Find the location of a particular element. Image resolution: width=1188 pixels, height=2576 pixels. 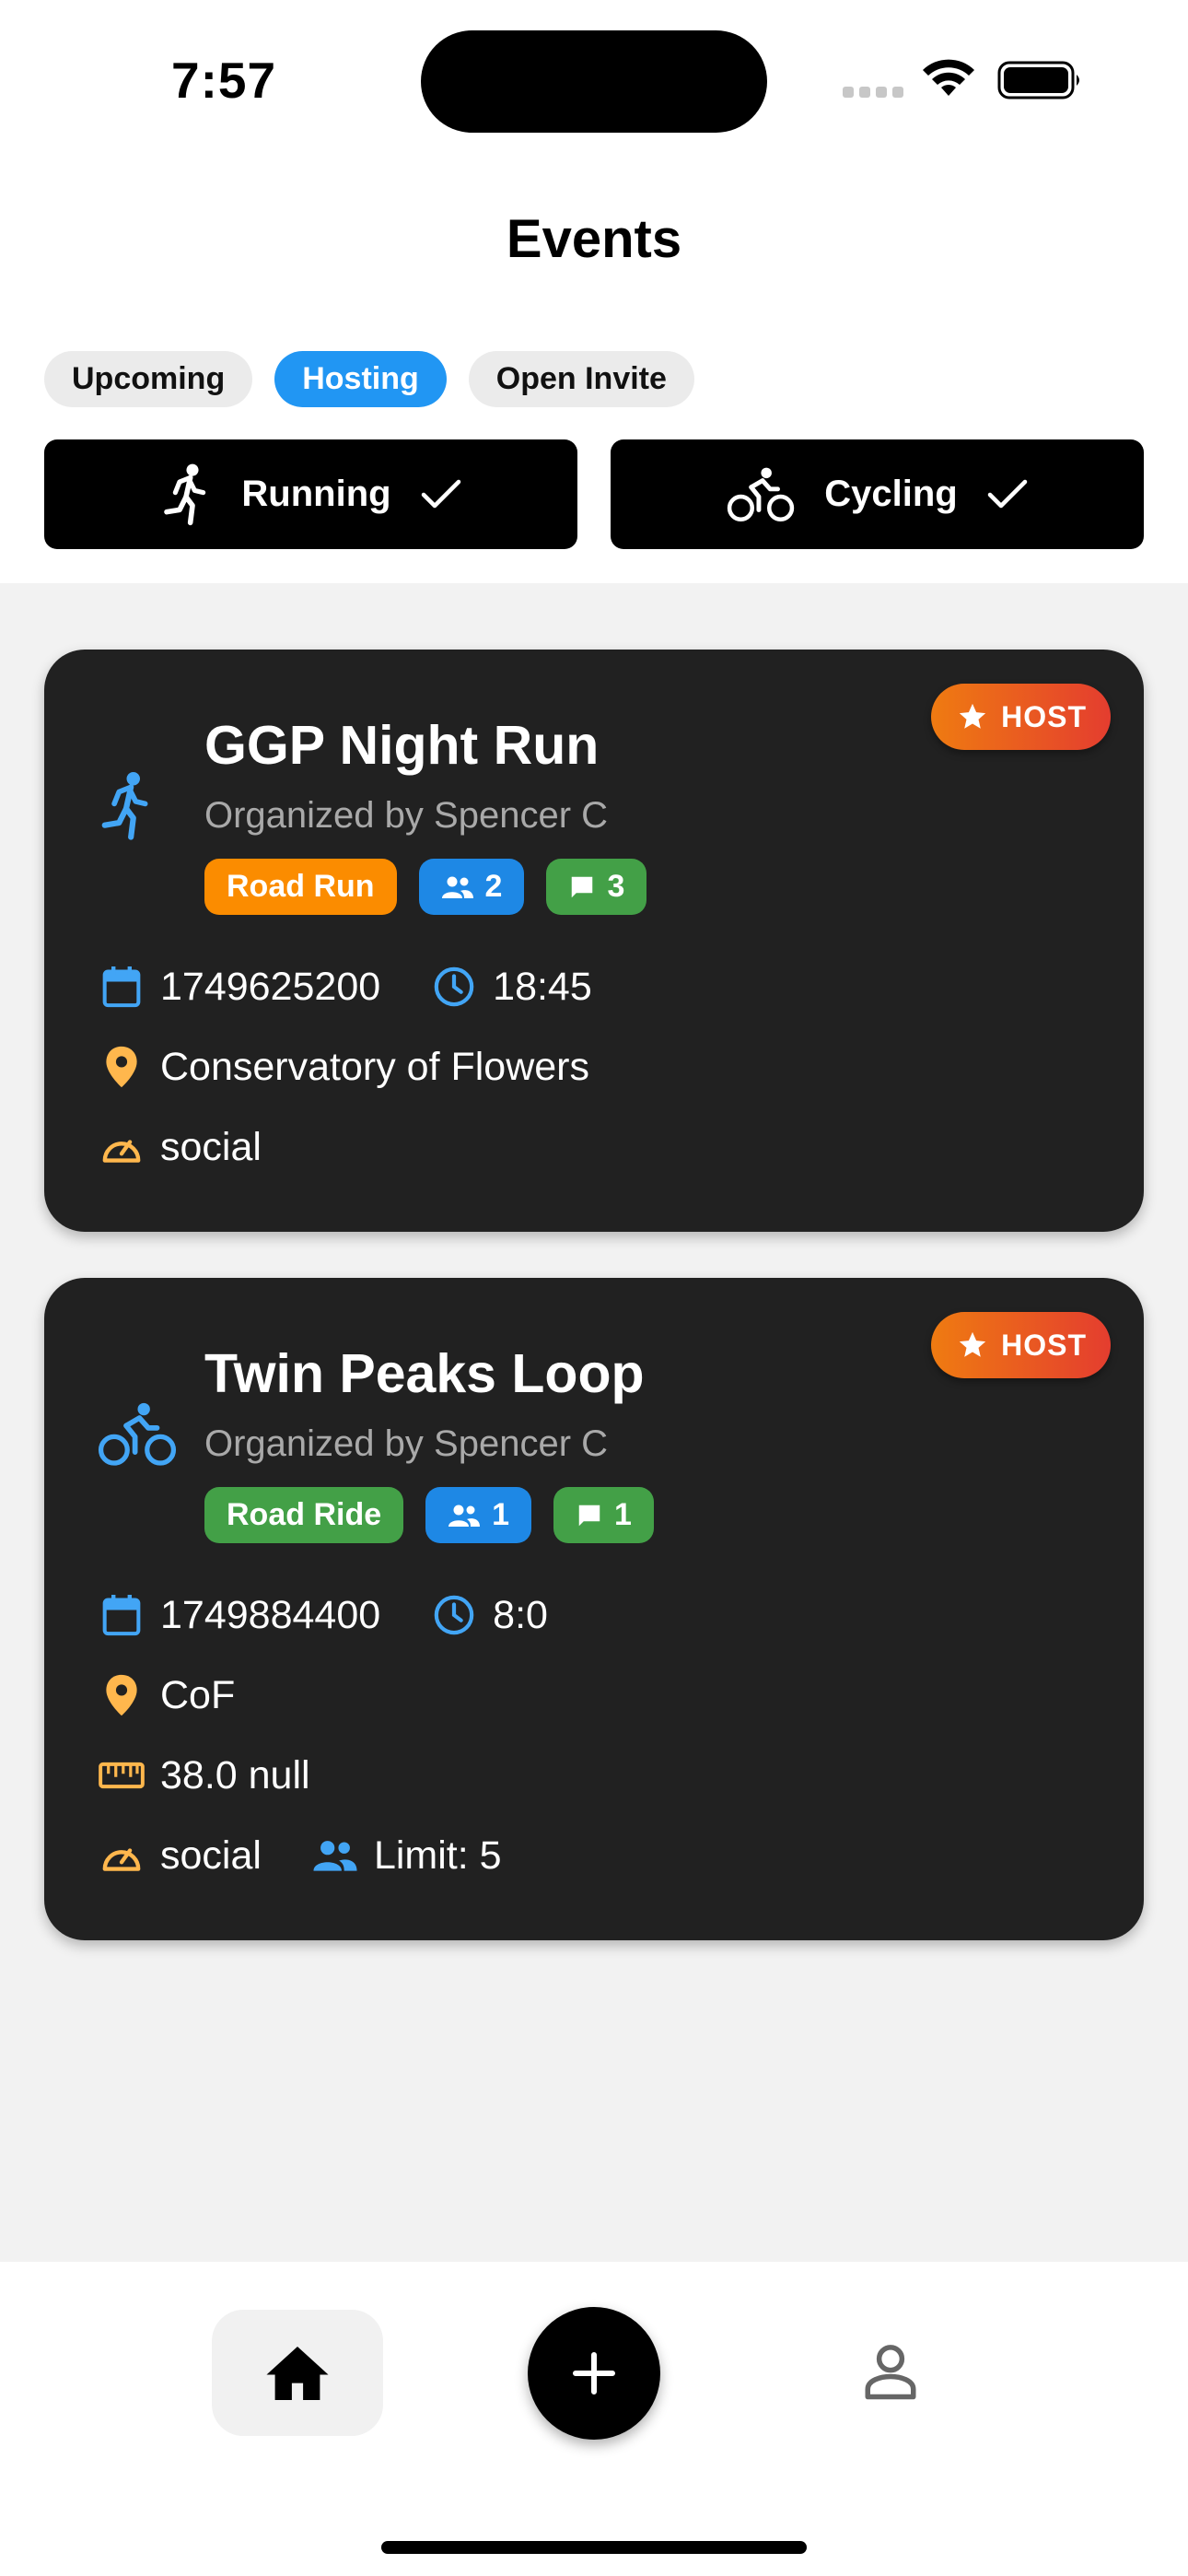

plus-icon is located at coordinates (594, 2373).